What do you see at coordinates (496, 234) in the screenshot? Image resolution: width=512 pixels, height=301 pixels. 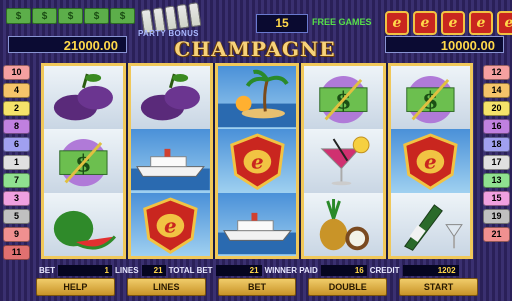 I see `line-button: 21` at bounding box center [496, 234].